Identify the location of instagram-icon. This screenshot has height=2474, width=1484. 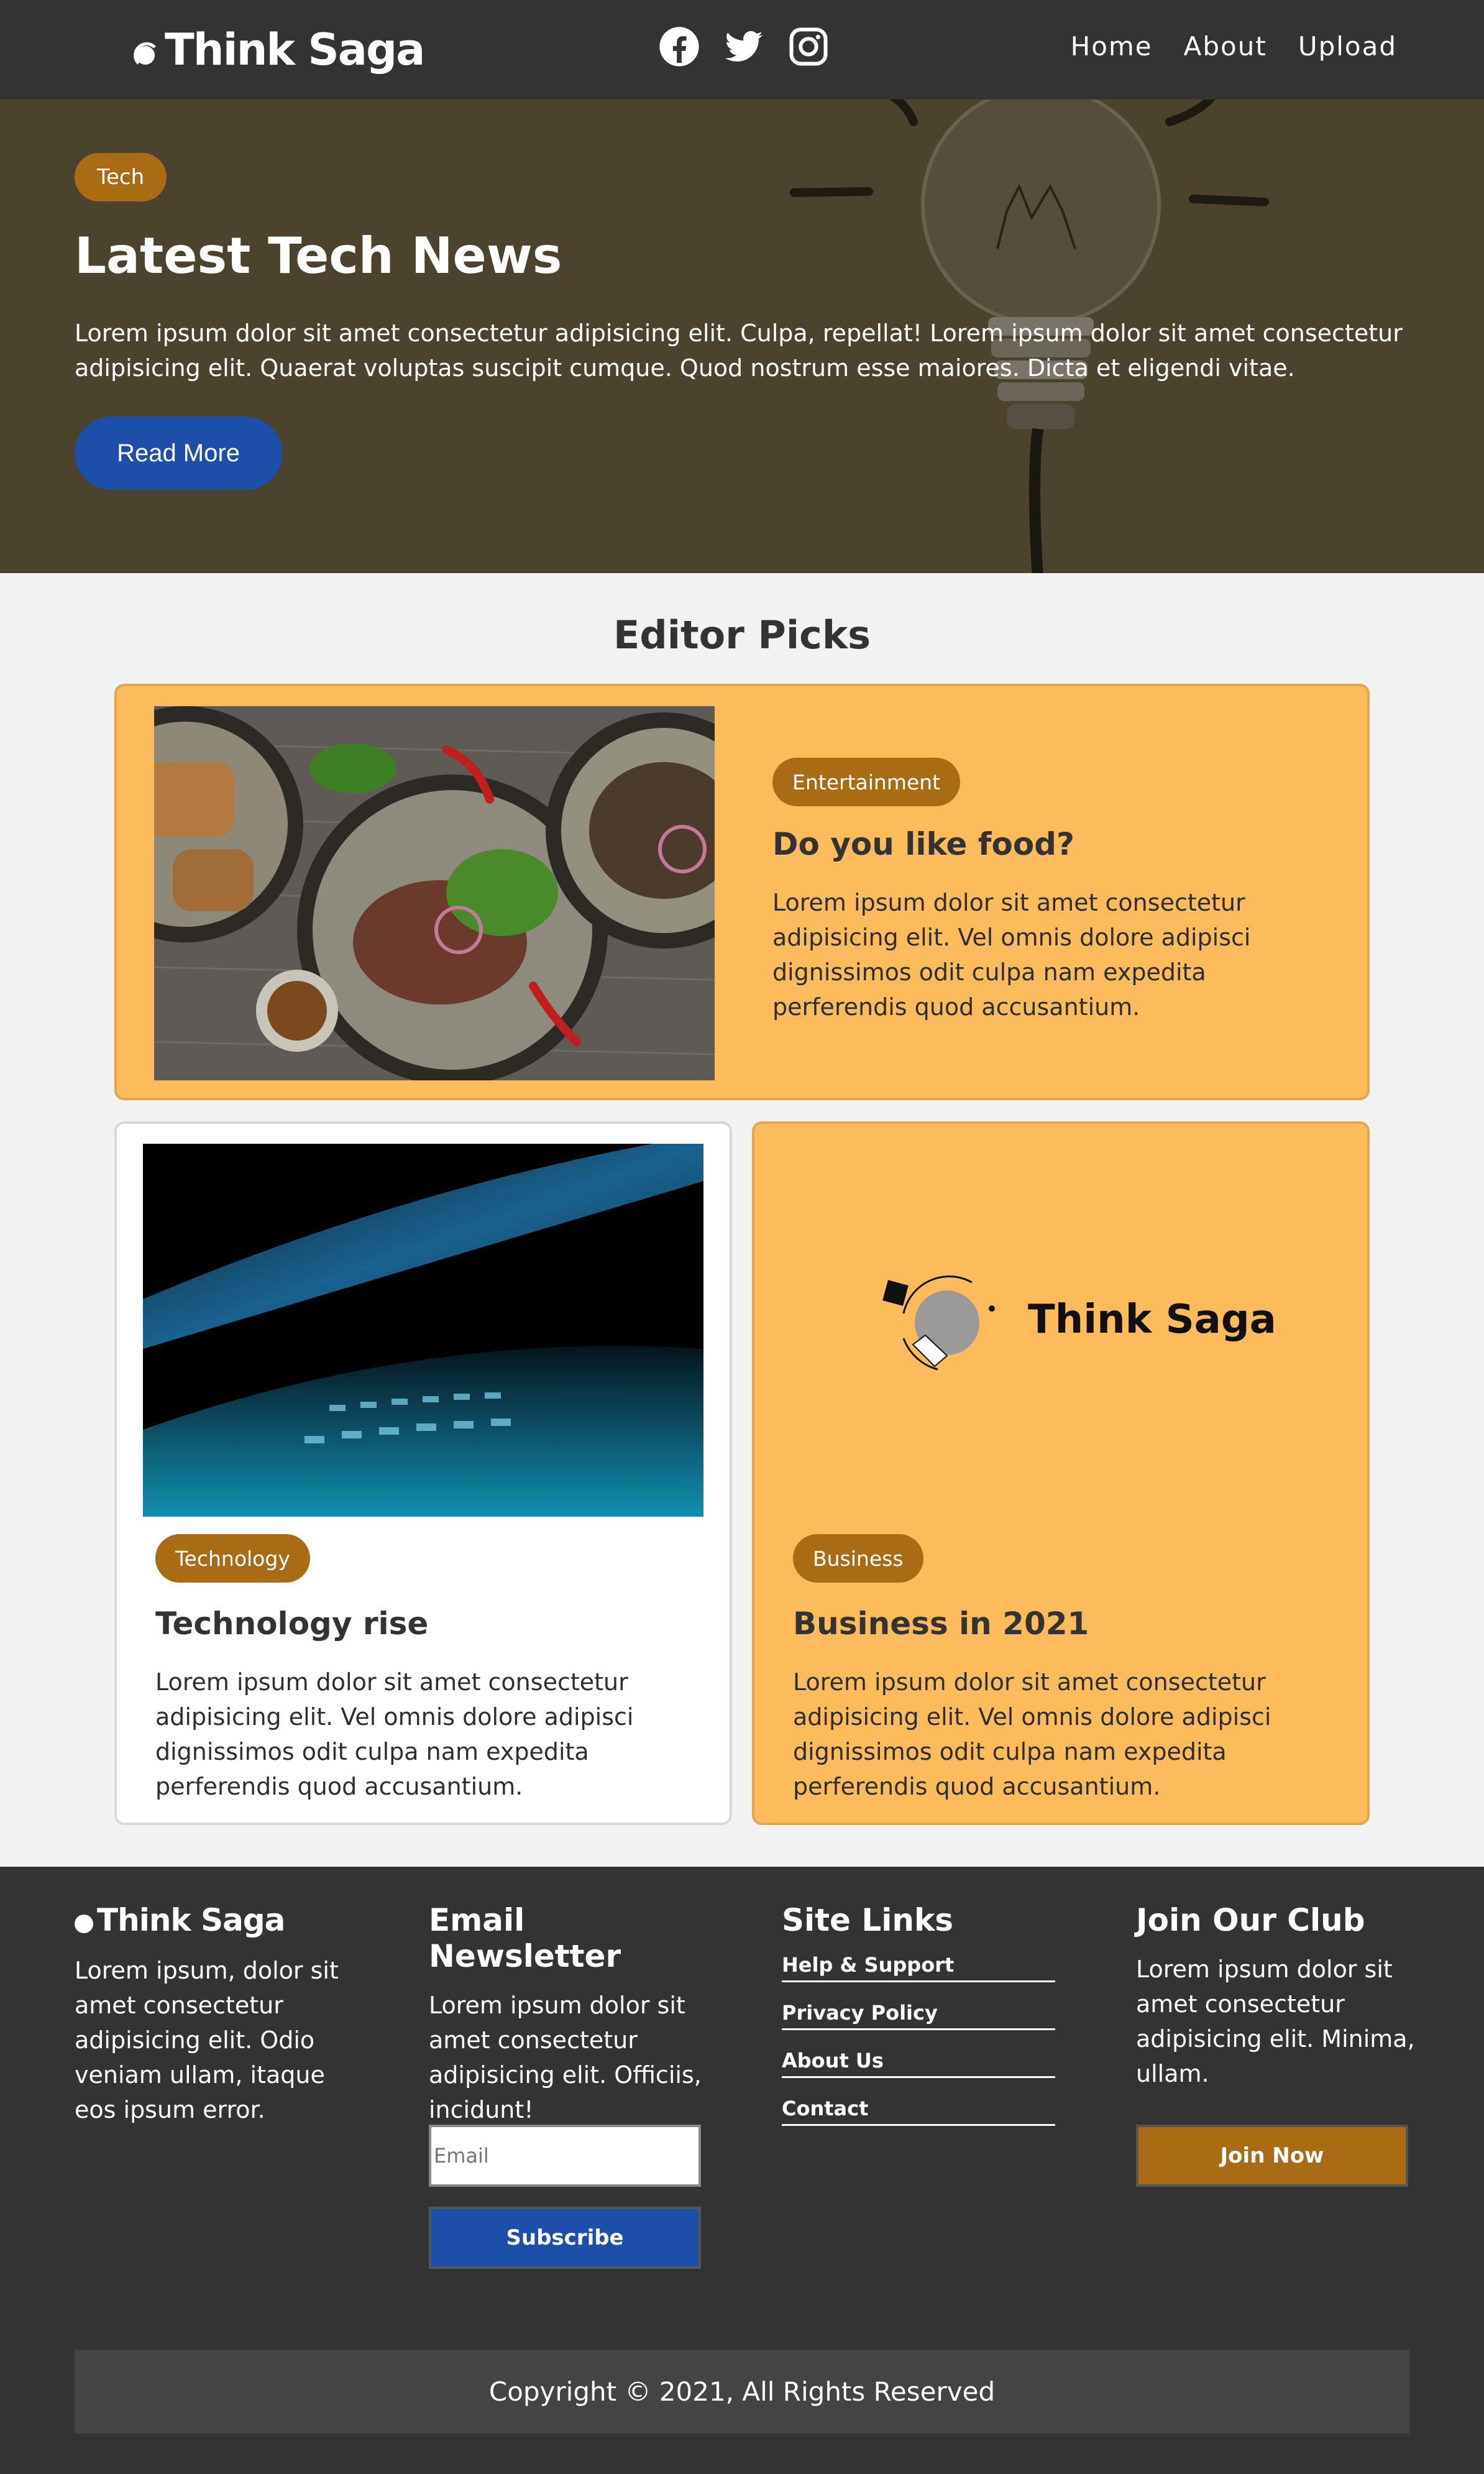
(808, 46).